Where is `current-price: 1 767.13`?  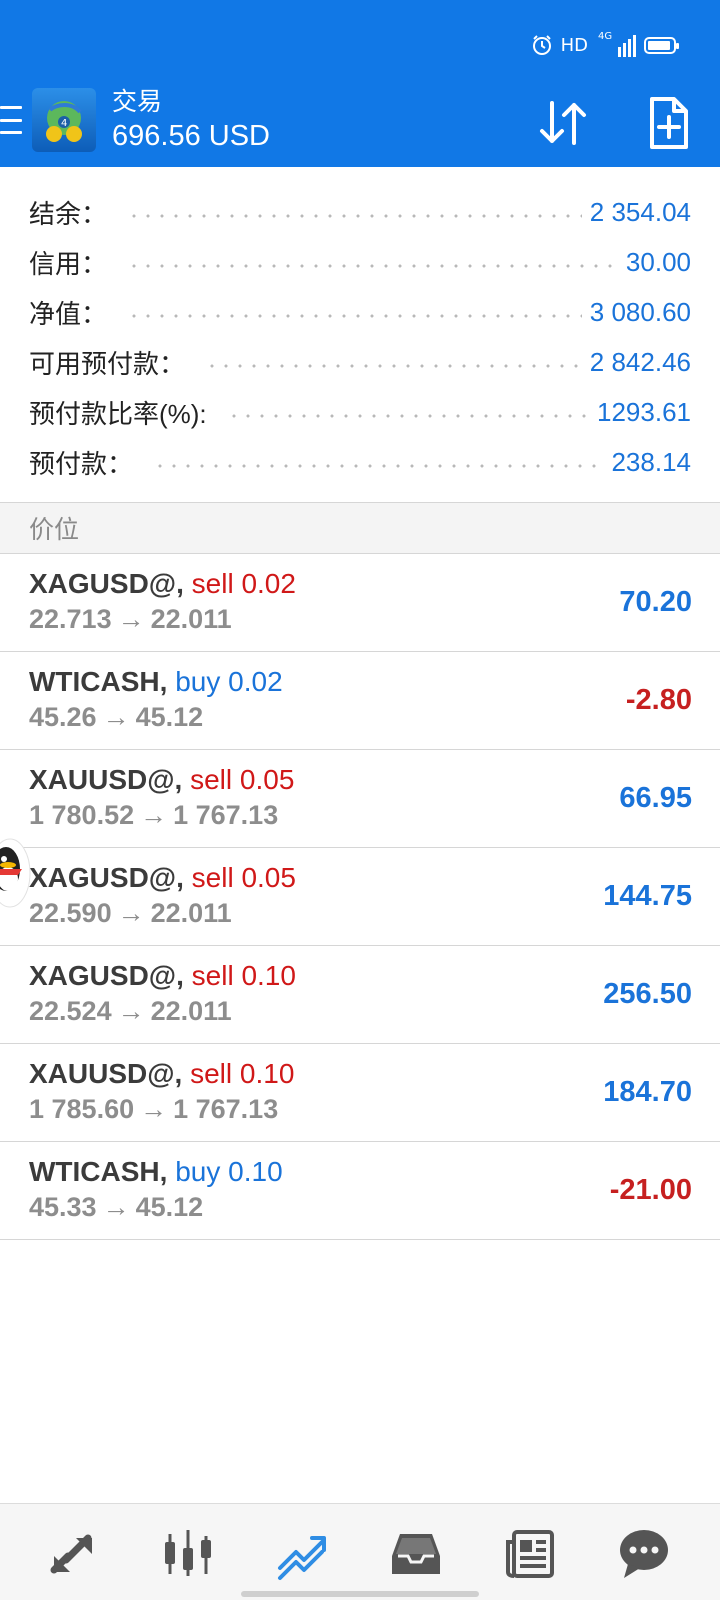 current-price: 1 767.13 is located at coordinates (226, 815).